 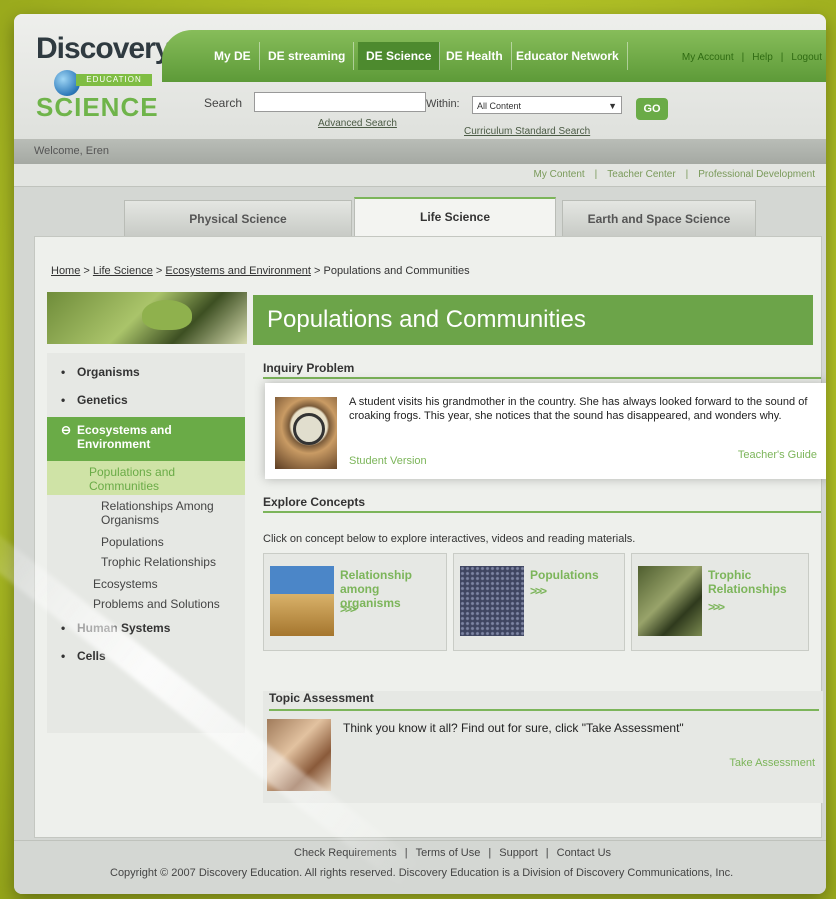 What do you see at coordinates (426, 319) in the screenshot?
I see `page-title: Populations and Communities` at bounding box center [426, 319].